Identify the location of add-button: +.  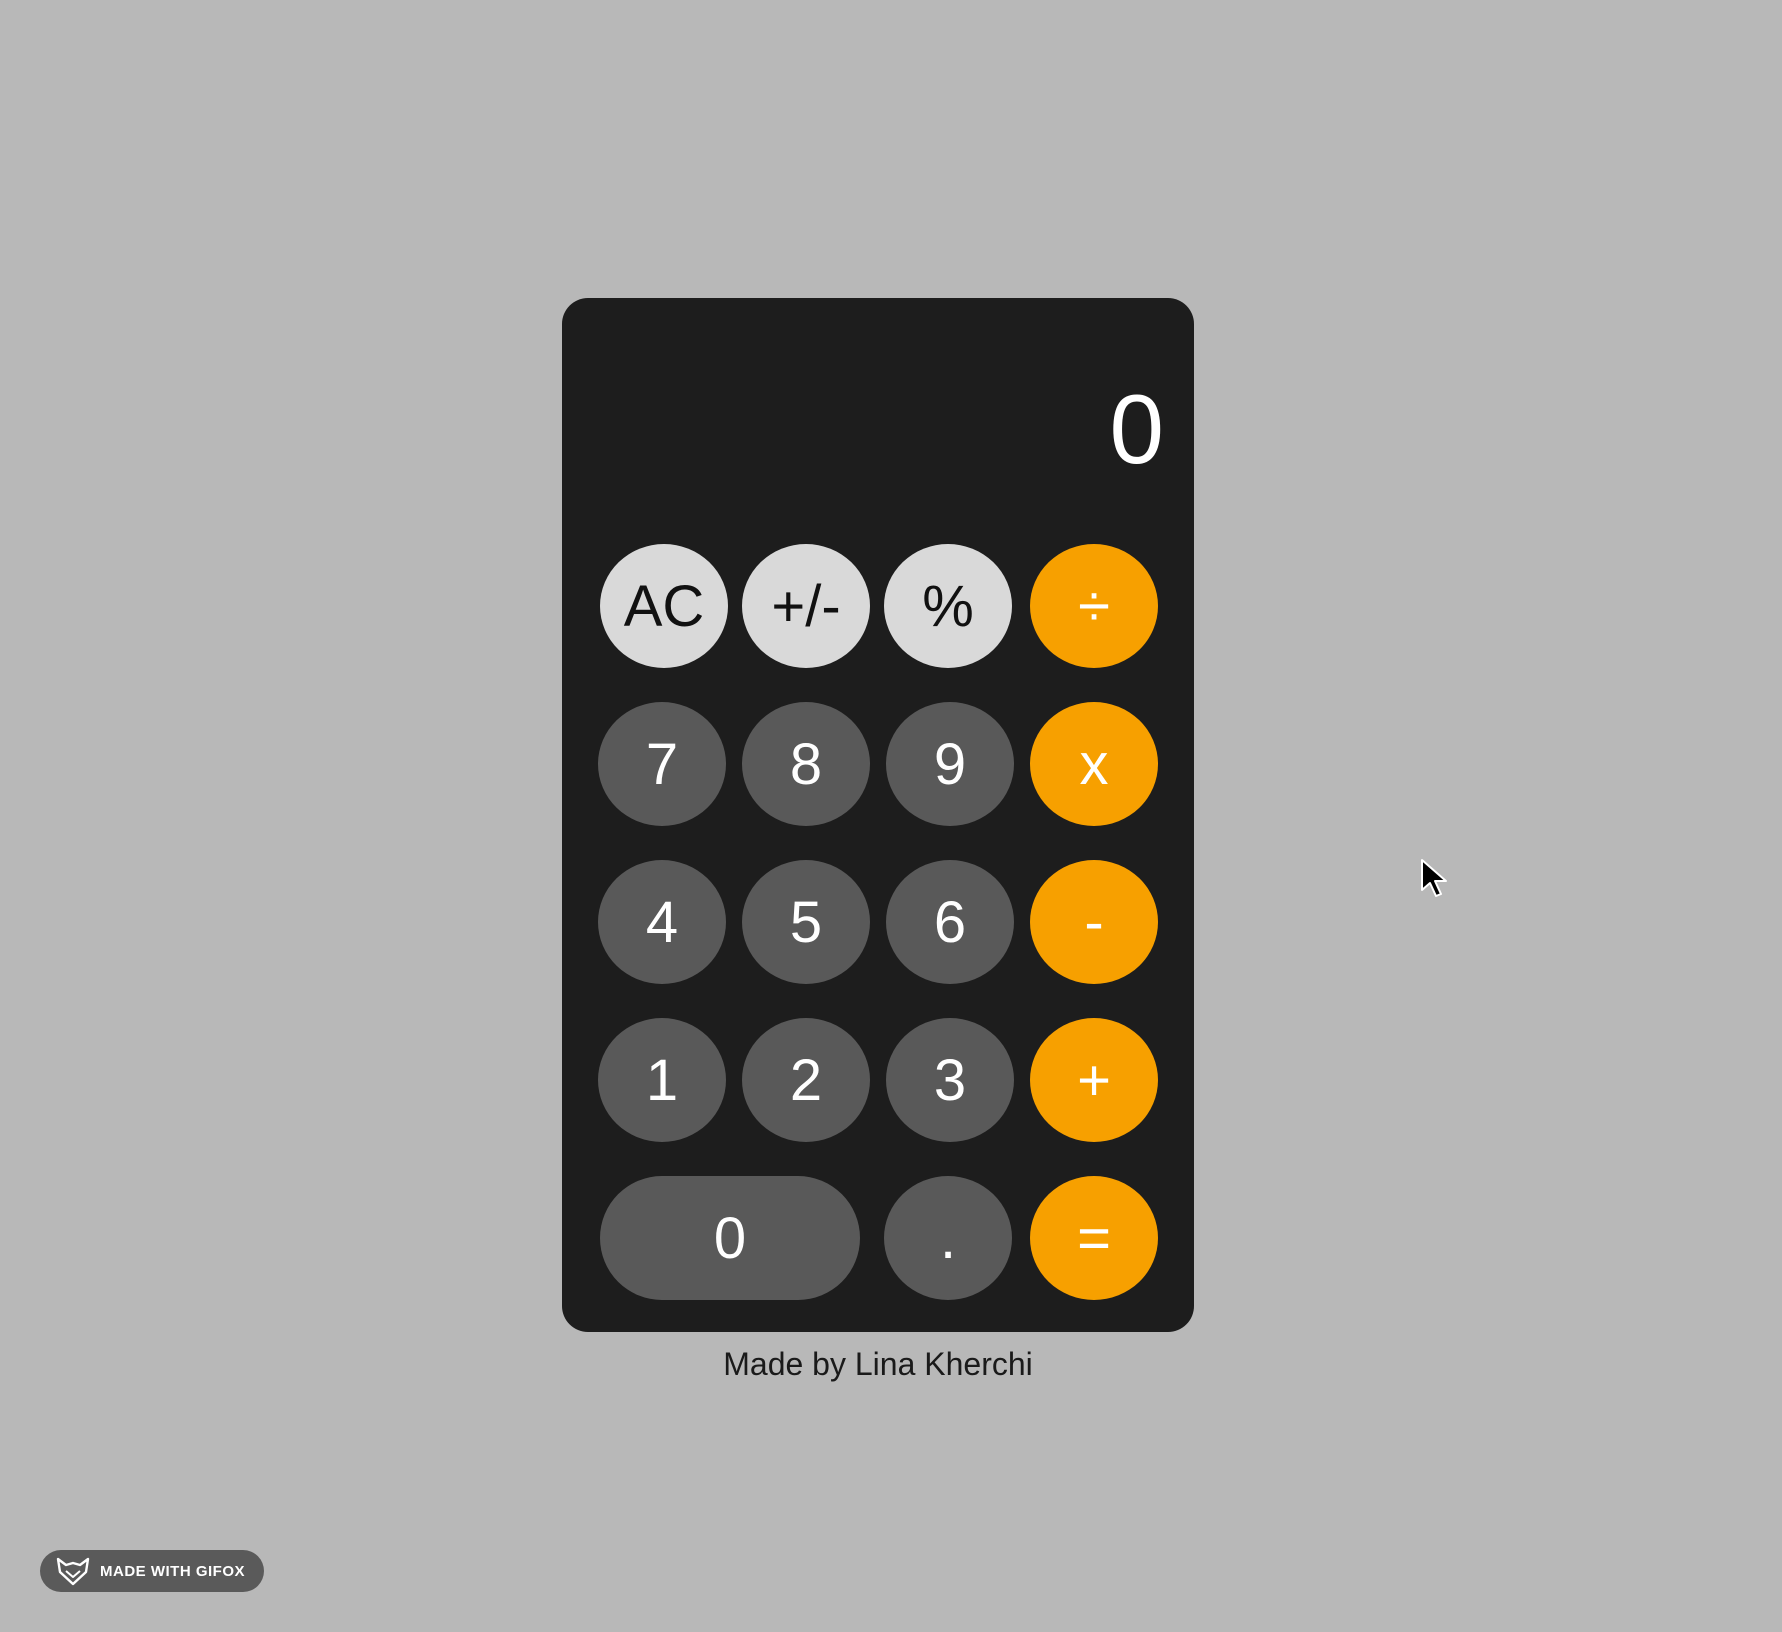
(1094, 1080).